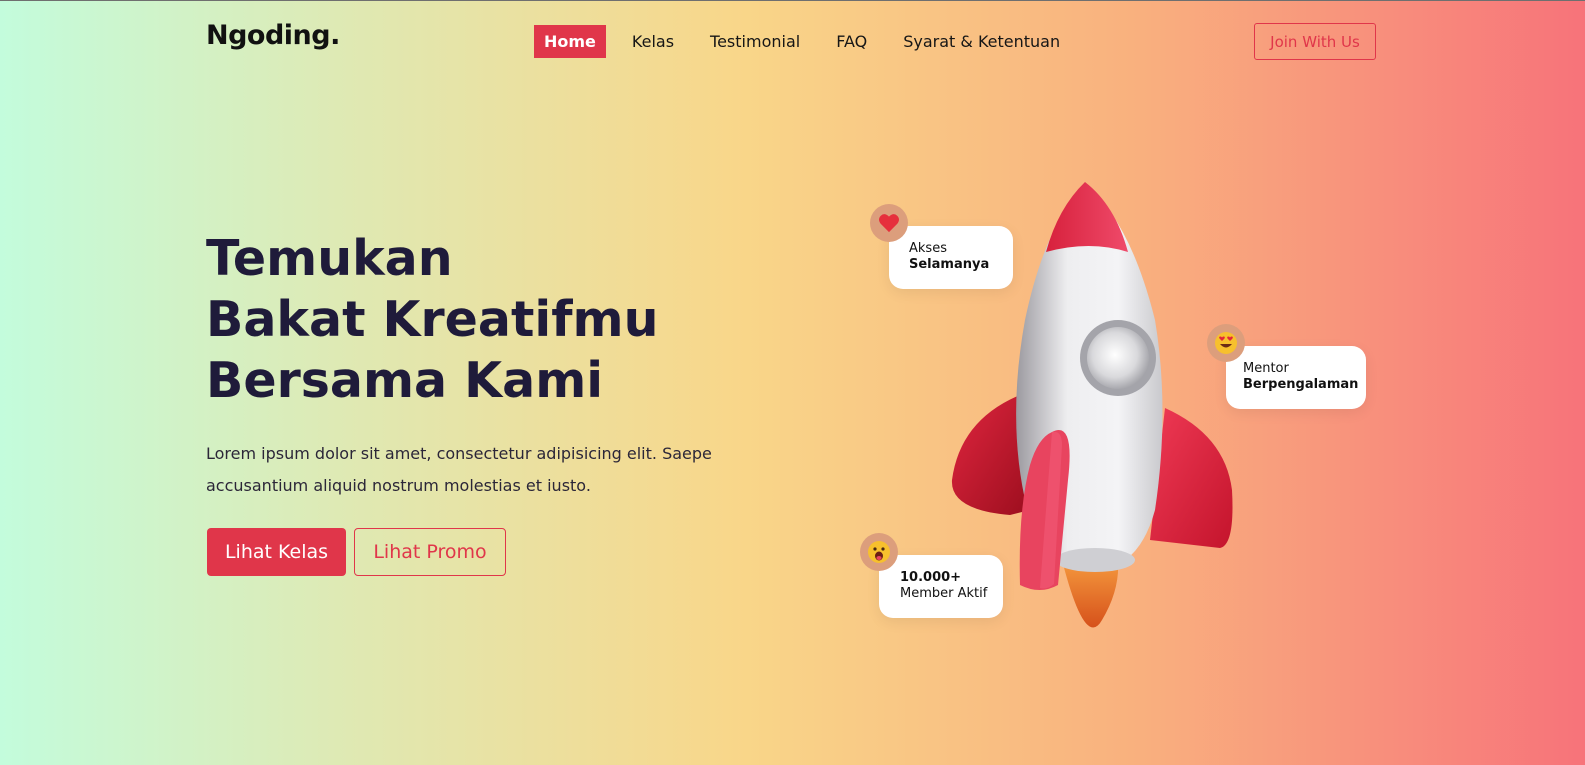  Describe the element at coordinates (653, 41) in the screenshot. I see `nav-item-kelas: Kelas` at that location.